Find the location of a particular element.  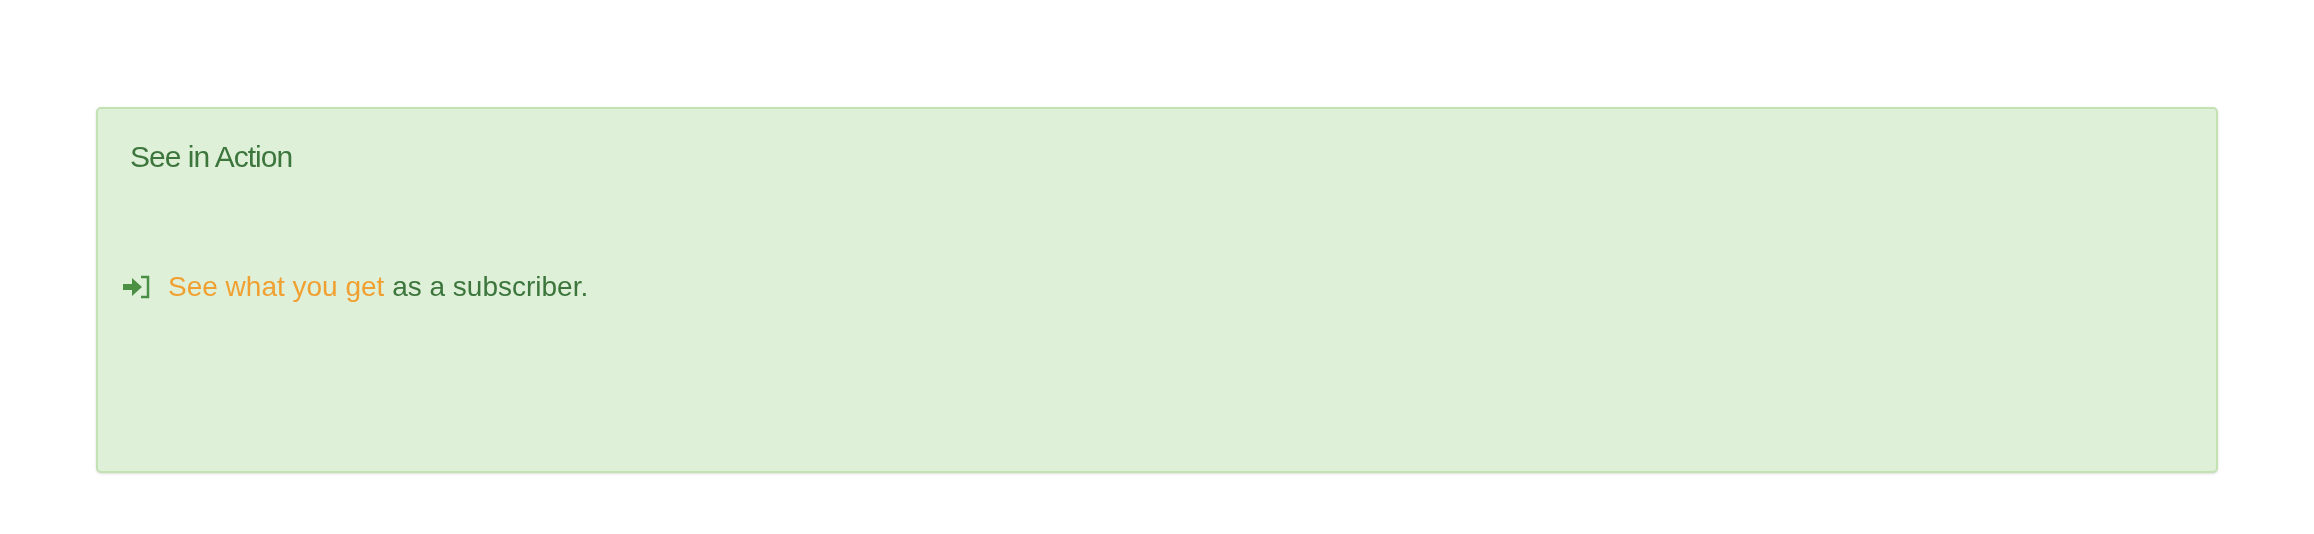

message-text: See what you get as a subscriber. is located at coordinates (378, 287).